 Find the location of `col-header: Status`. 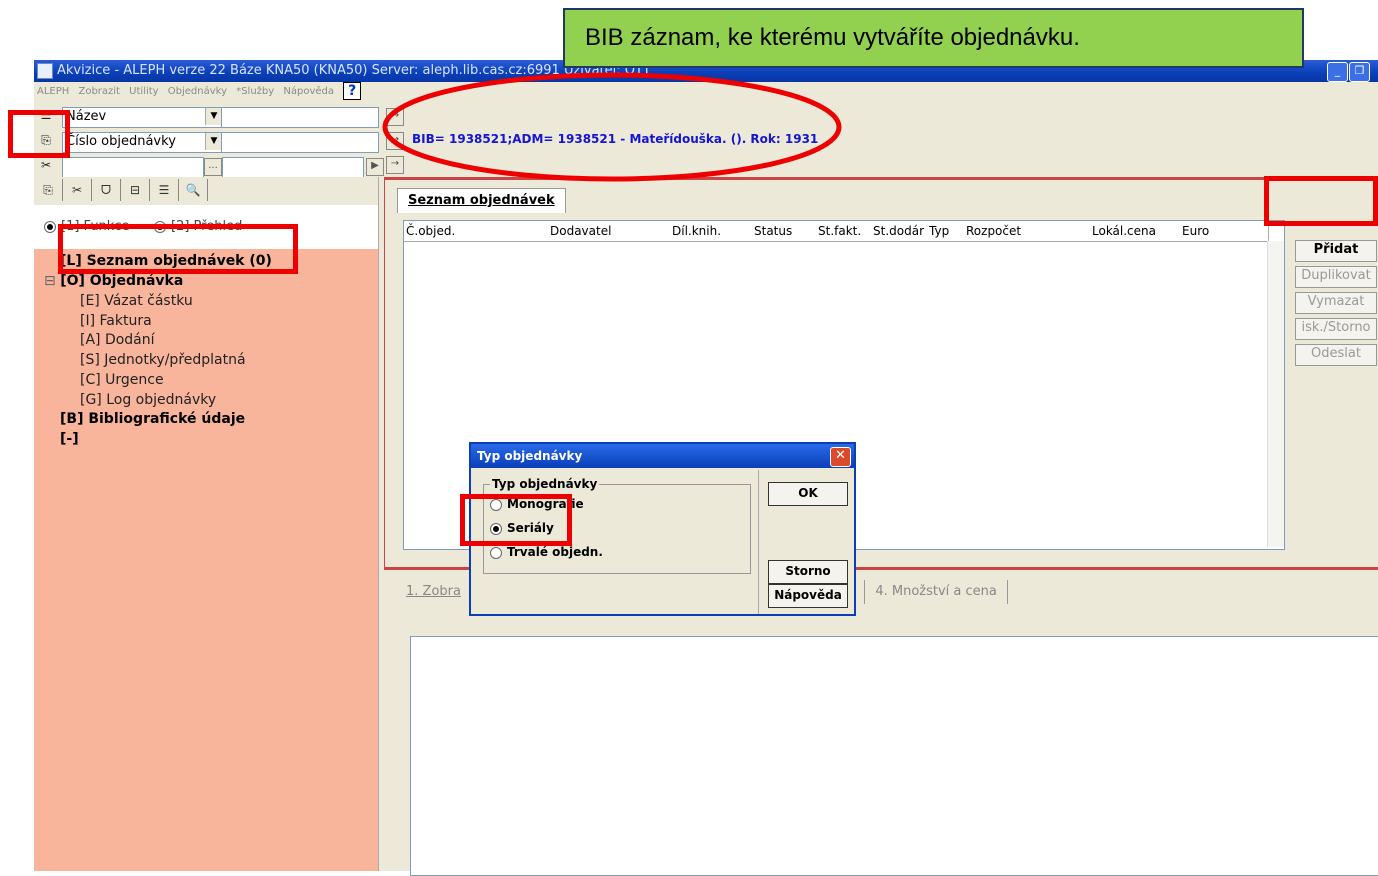

col-header: Status is located at coordinates (785, 231).